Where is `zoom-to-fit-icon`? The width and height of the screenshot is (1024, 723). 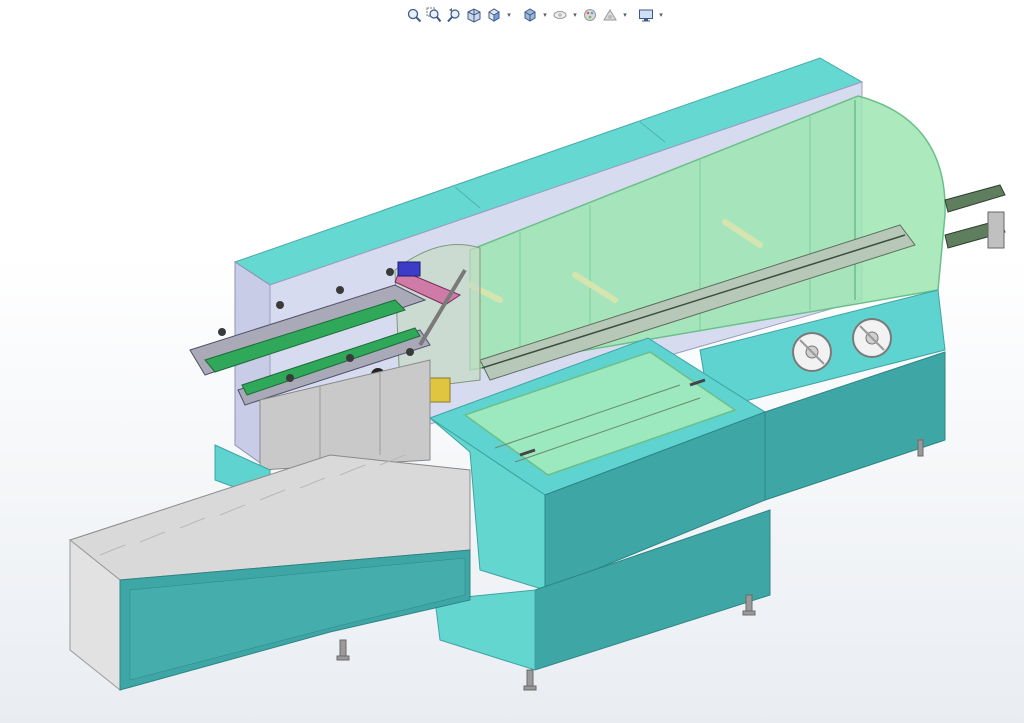 zoom-to-fit-icon is located at coordinates (414, 15).